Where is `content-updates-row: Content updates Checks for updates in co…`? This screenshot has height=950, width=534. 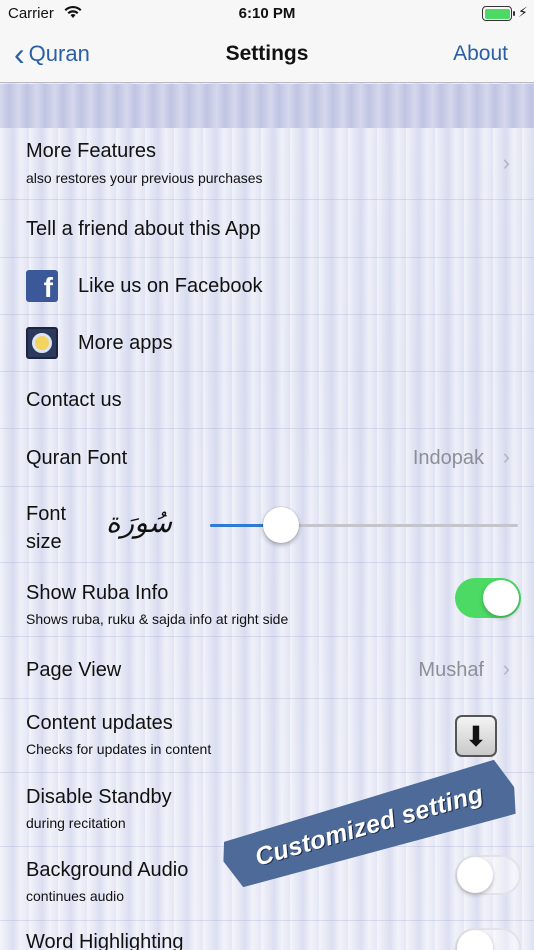
content-updates-row: Content updates Checks for updates in co… is located at coordinates (267, 736).